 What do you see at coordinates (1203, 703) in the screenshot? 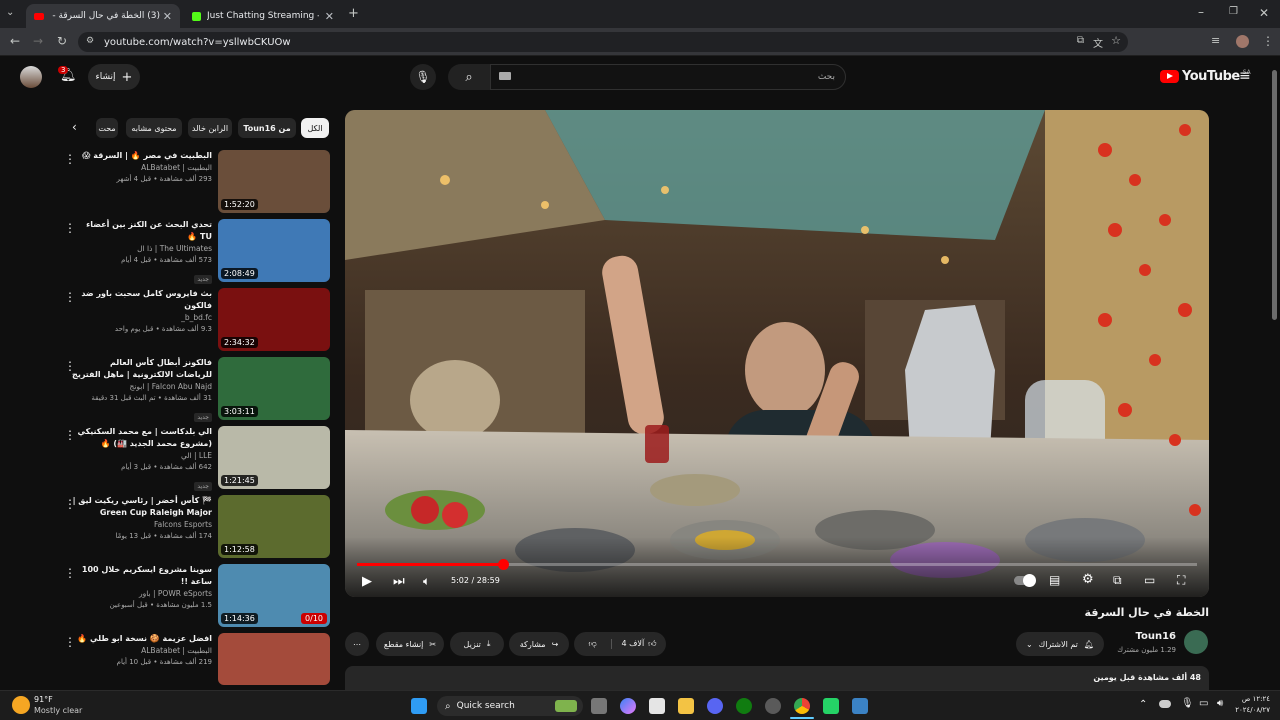
I see `network-icon: ▭` at bounding box center [1203, 703].